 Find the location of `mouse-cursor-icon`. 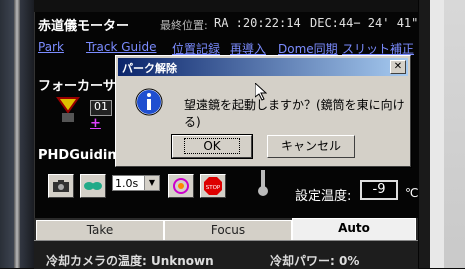

mouse-cursor-icon is located at coordinates (261, 91).